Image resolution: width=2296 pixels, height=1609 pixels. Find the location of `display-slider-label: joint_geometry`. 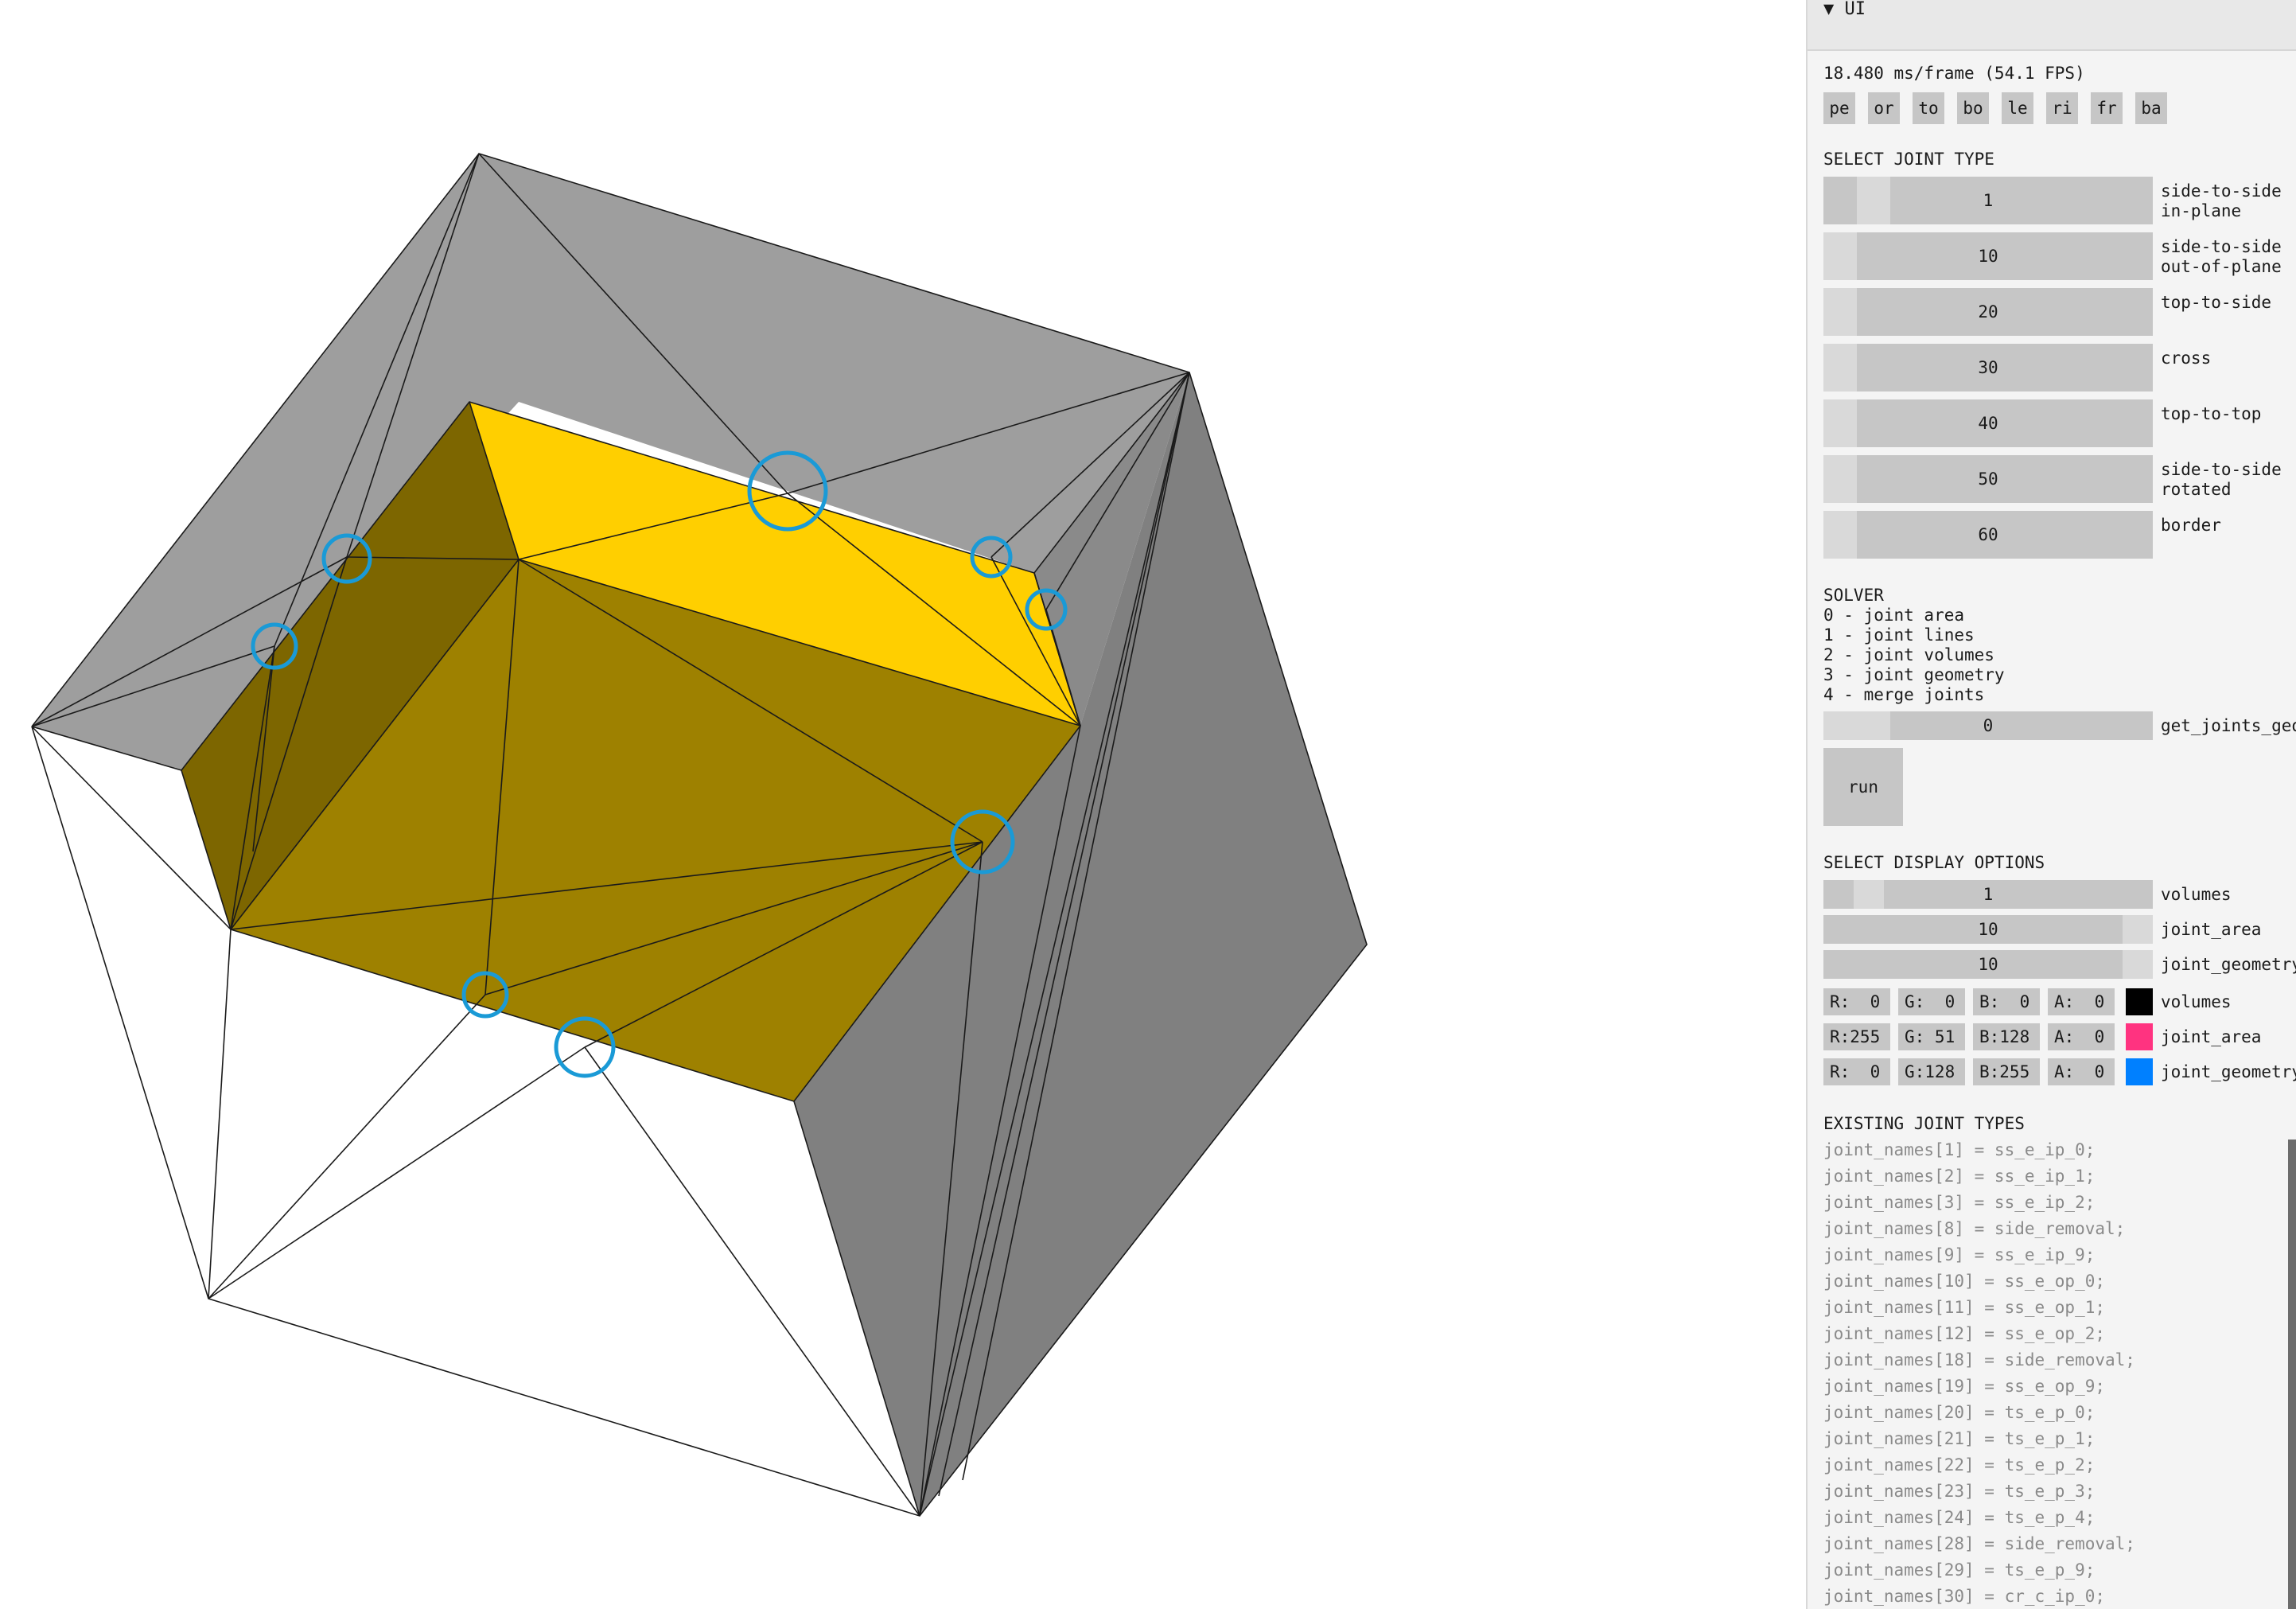

display-slider-label: joint_geometry is located at coordinates (2228, 964).